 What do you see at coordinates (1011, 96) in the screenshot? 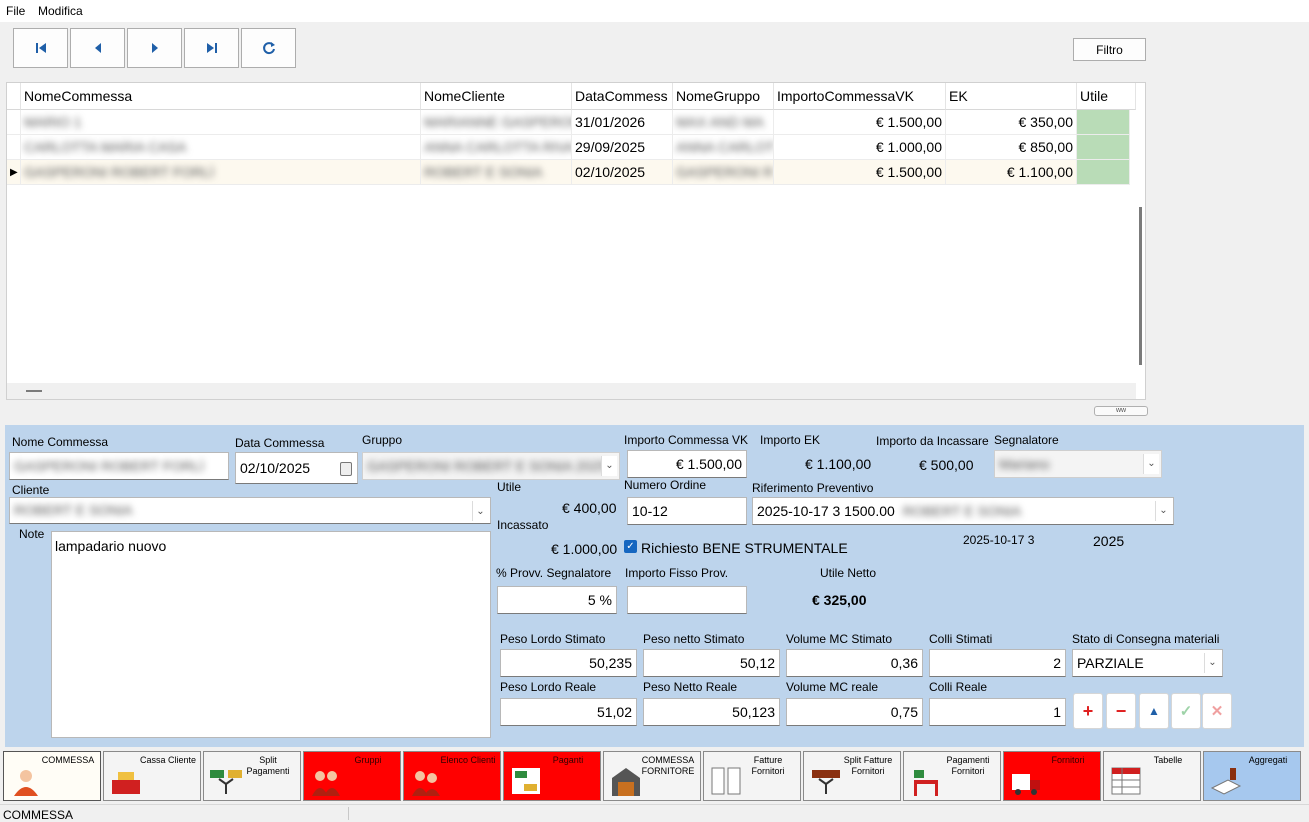
I see `column-header-ek: EK` at bounding box center [1011, 96].